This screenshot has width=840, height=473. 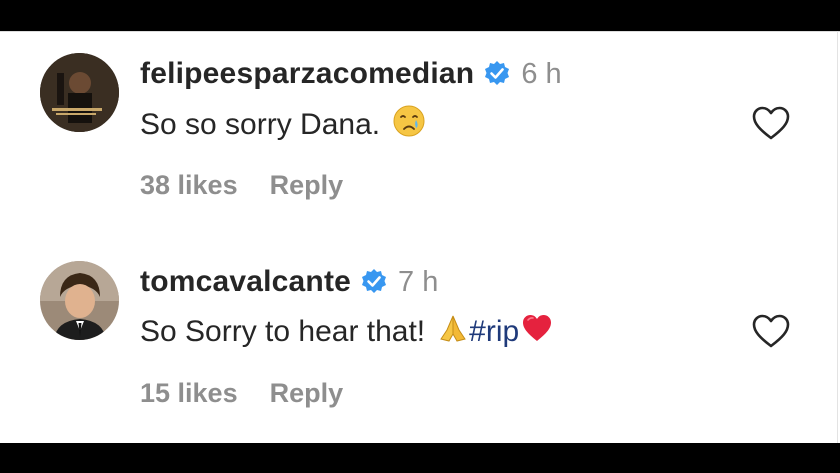 I want to click on comment-text-row: So Sorry to hear that! #rip, so click(x=346, y=332).